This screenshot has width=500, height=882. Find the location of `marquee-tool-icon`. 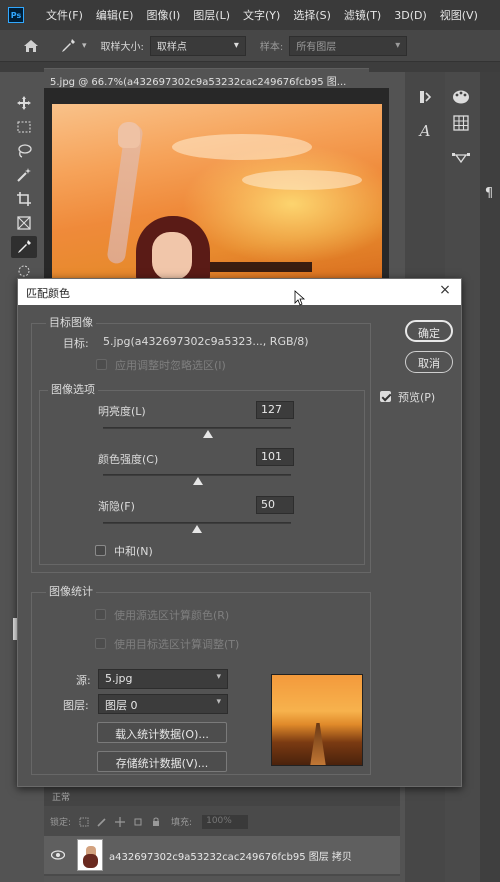

marquee-tool-icon is located at coordinates (24, 127).